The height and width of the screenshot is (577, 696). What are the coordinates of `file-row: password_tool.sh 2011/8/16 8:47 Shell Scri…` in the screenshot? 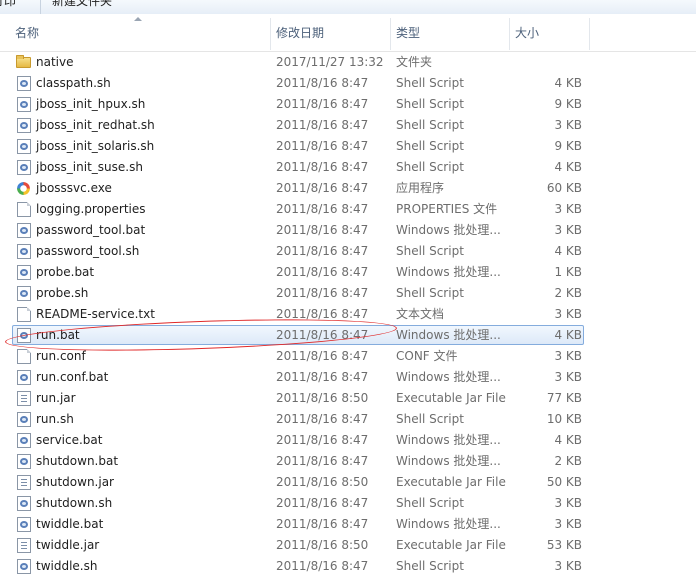 It's located at (348, 251).